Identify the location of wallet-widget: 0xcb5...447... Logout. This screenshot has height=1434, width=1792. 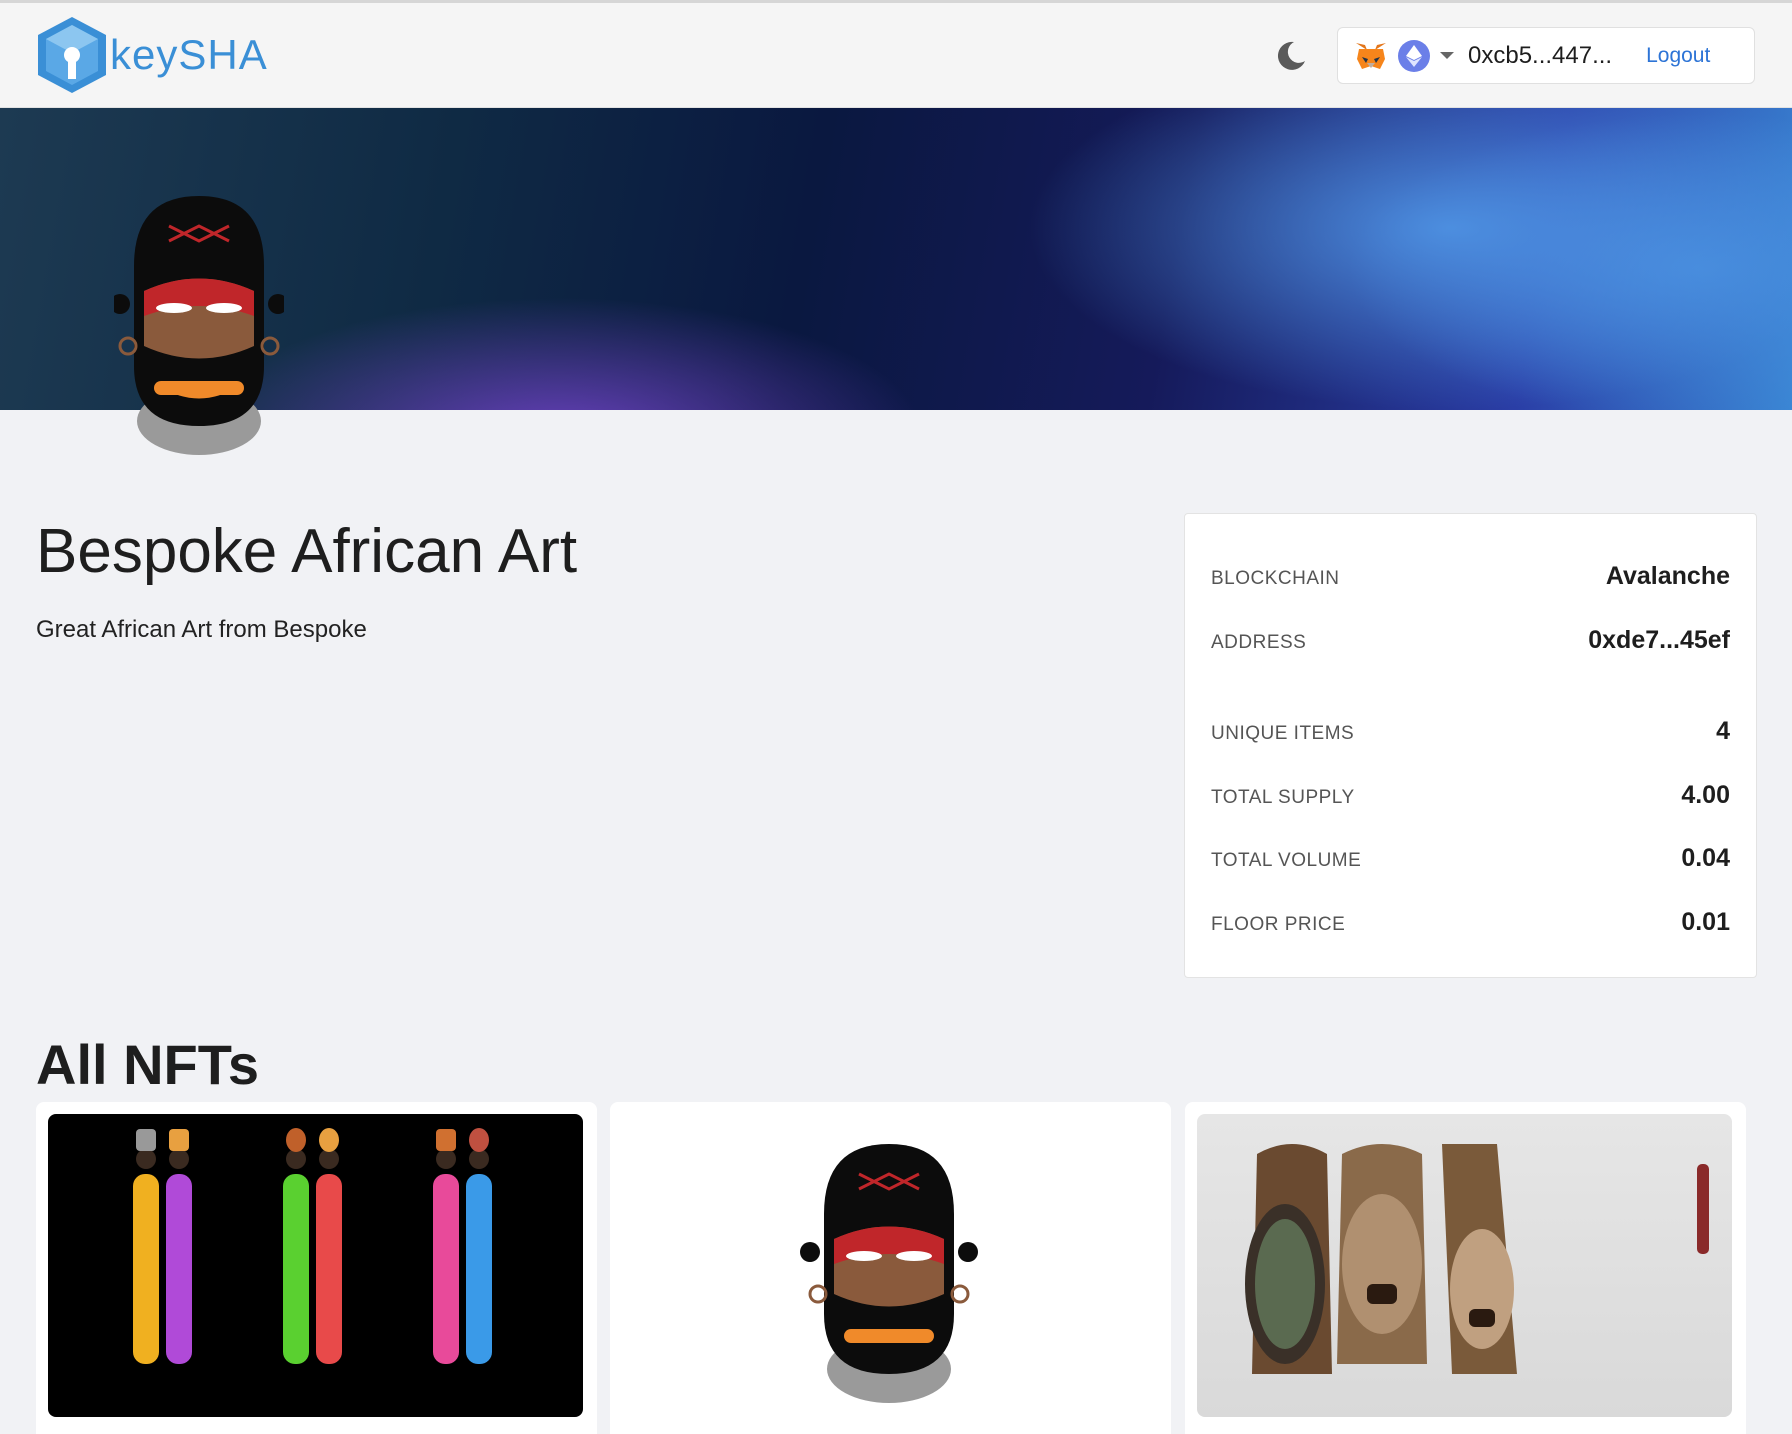
(1546, 55).